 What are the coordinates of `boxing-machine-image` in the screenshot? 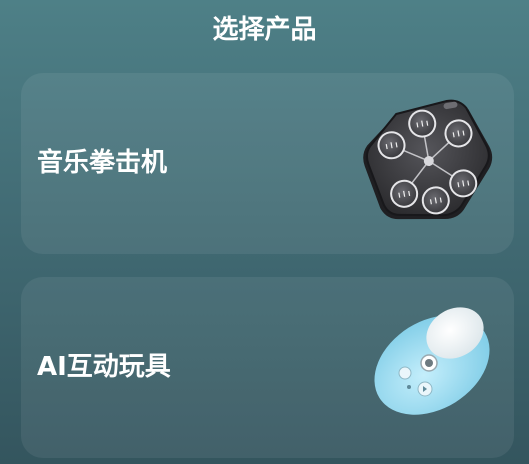 It's located at (428, 159).